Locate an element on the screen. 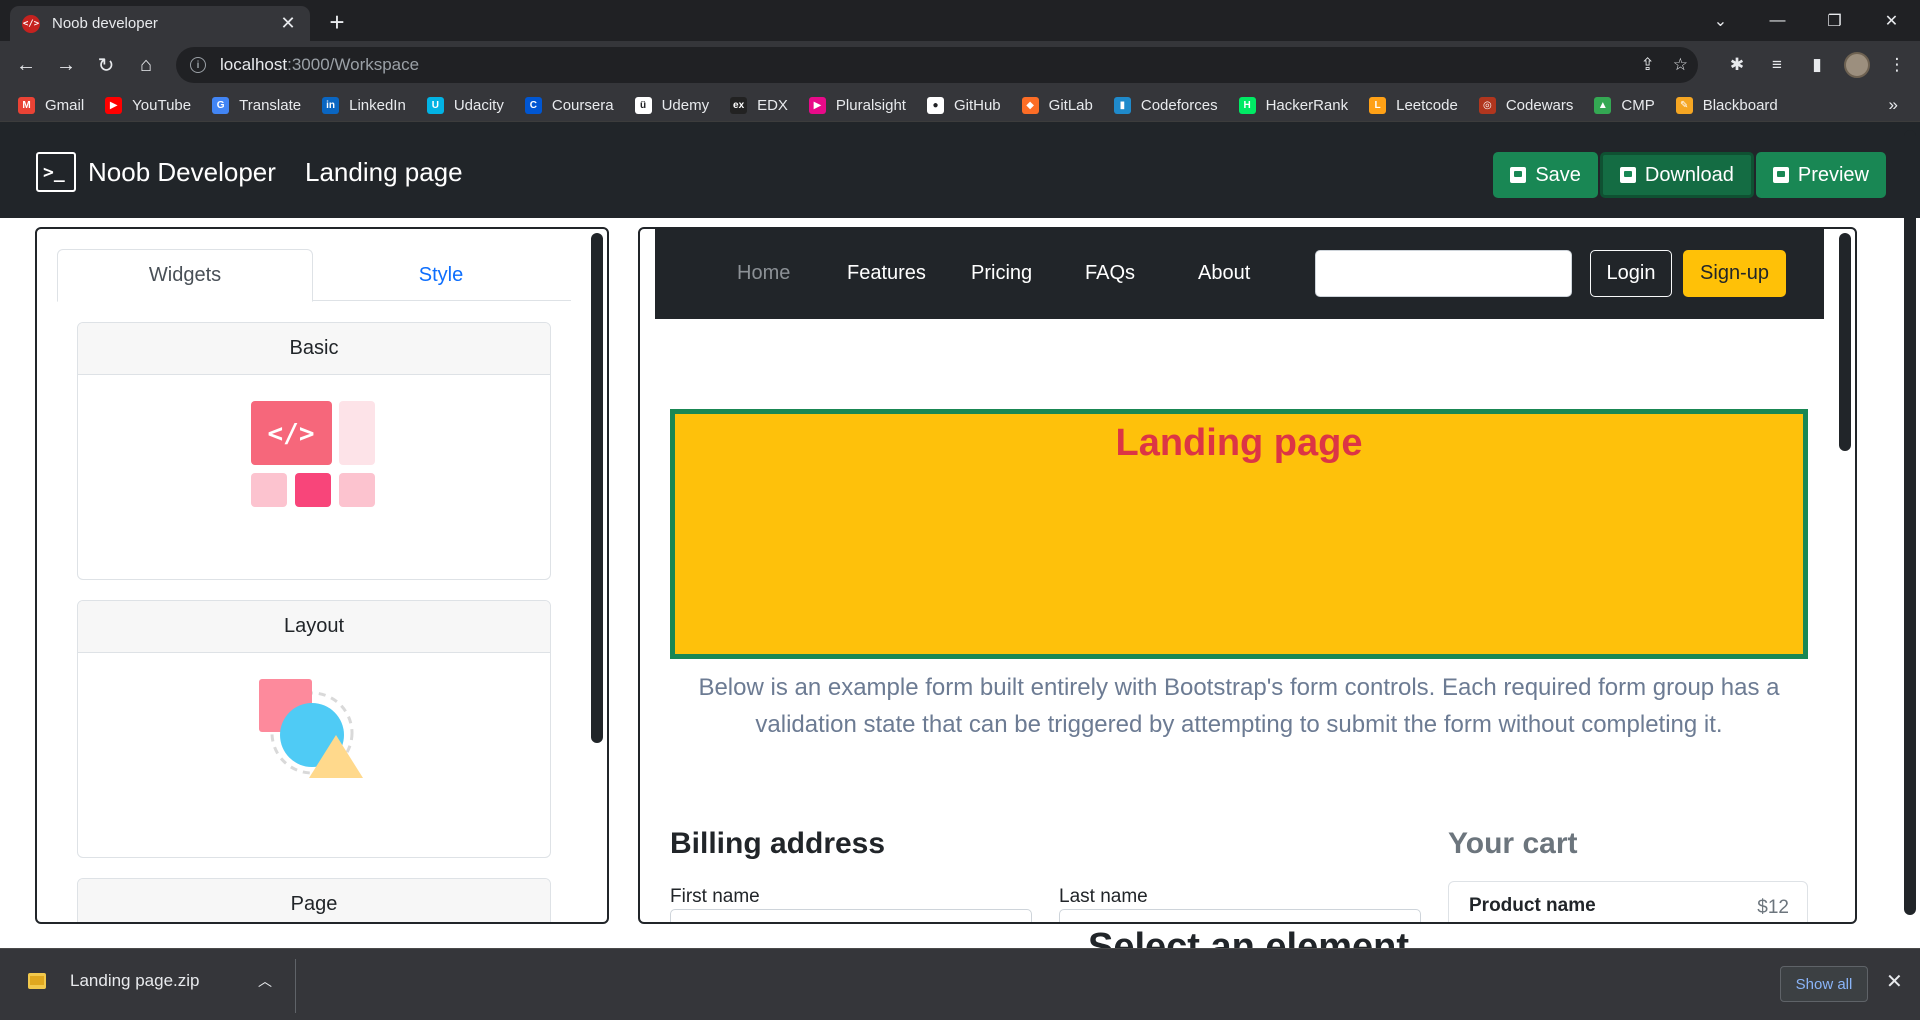 Image resolution: width=1920 pixels, height=1020 pixels. tab-title: Noob developer is located at coordinates (105, 23).